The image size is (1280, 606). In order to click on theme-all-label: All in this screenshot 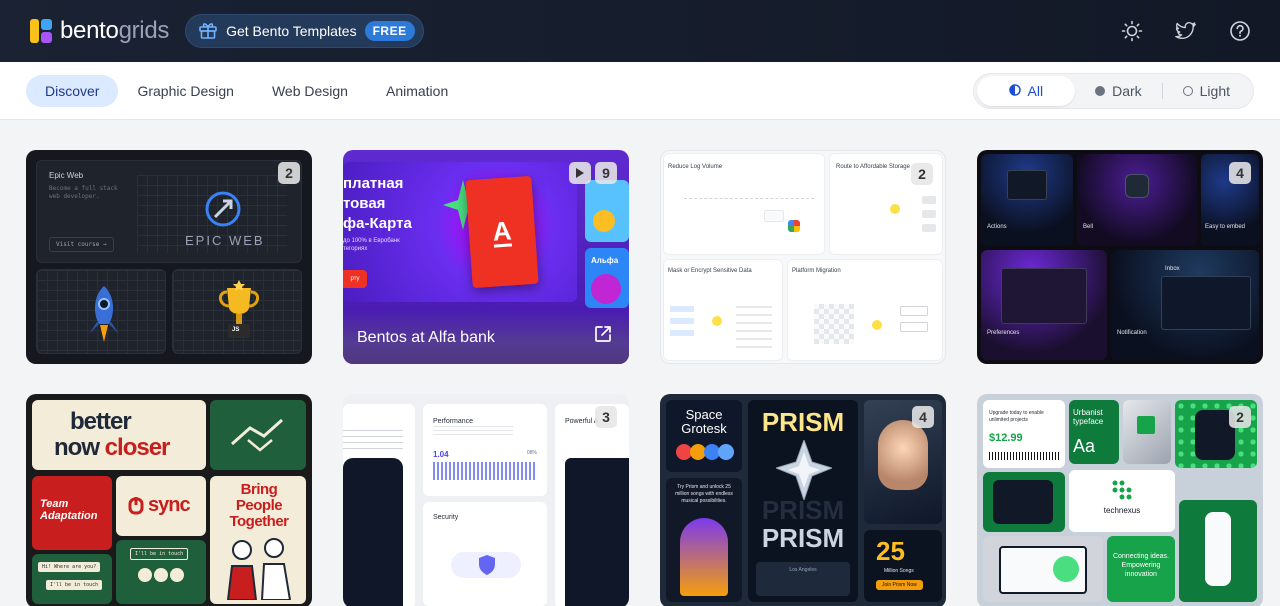, I will do `click(1035, 90)`.